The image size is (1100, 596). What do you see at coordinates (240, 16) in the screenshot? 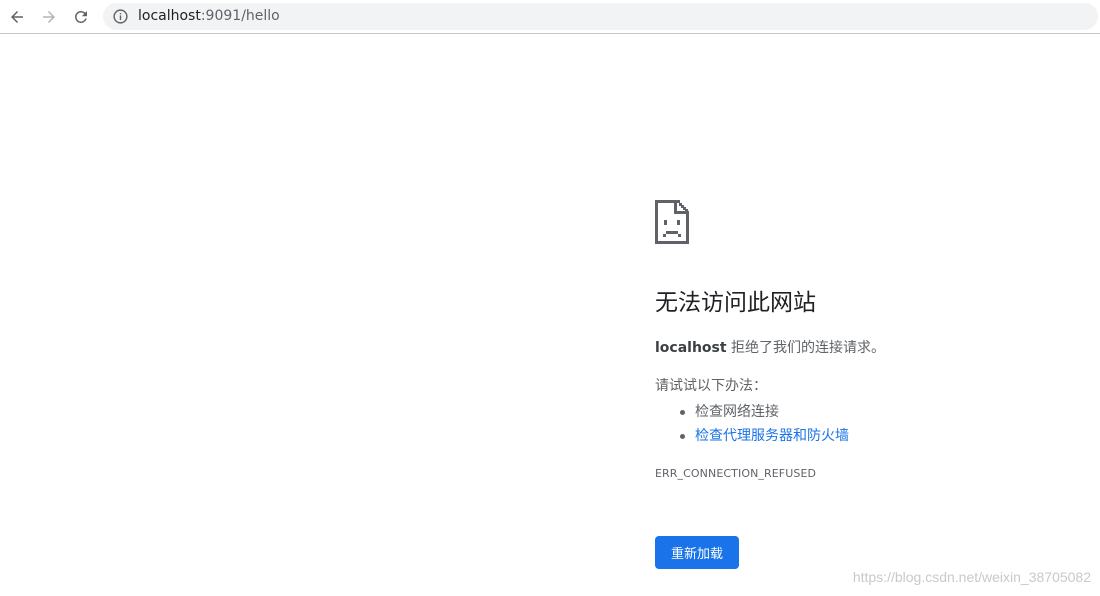
I see `url-path: :9091/hello` at bounding box center [240, 16].